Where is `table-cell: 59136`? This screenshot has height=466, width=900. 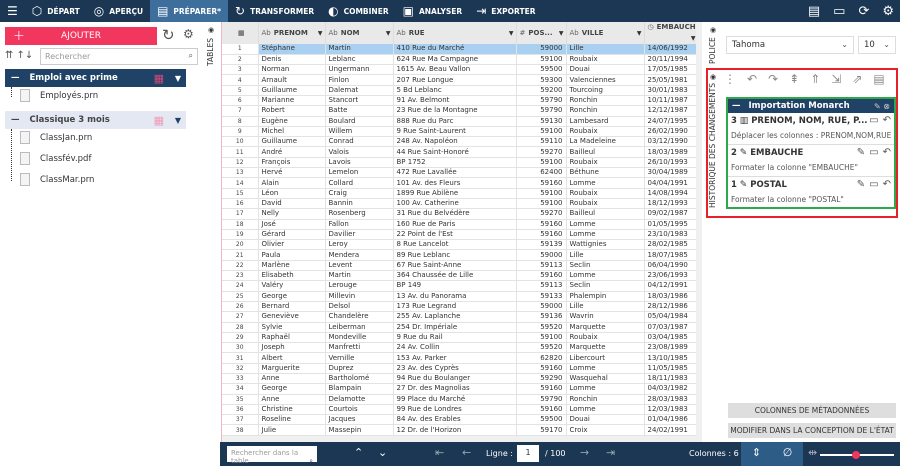
table-cell: 59136 is located at coordinates (541, 317).